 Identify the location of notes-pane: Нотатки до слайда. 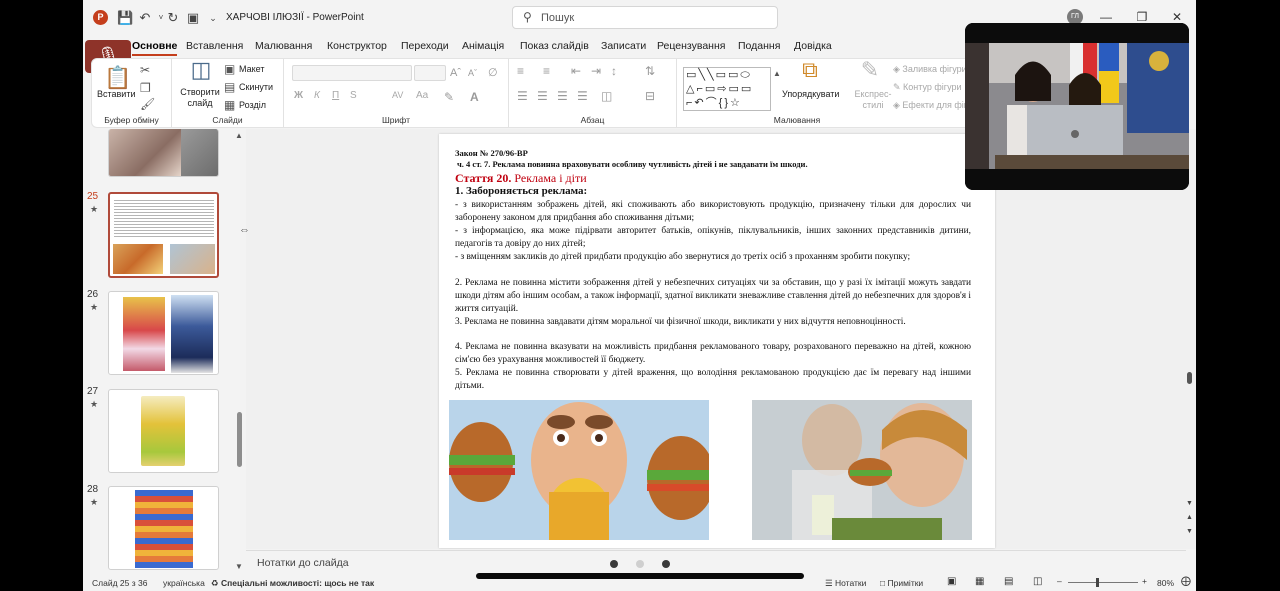
(716, 561).